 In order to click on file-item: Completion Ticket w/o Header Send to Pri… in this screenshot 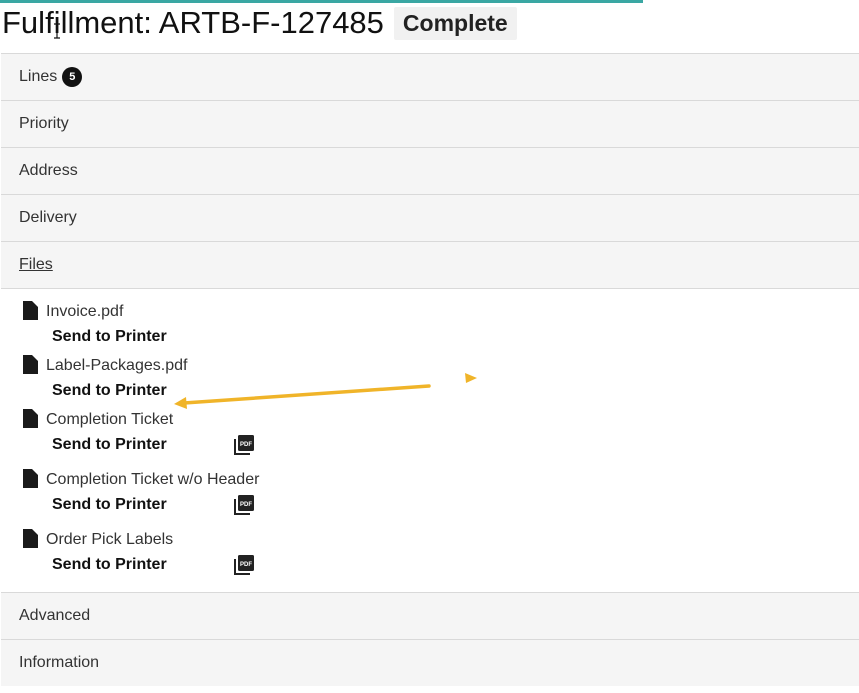, I will do `click(141, 492)`.